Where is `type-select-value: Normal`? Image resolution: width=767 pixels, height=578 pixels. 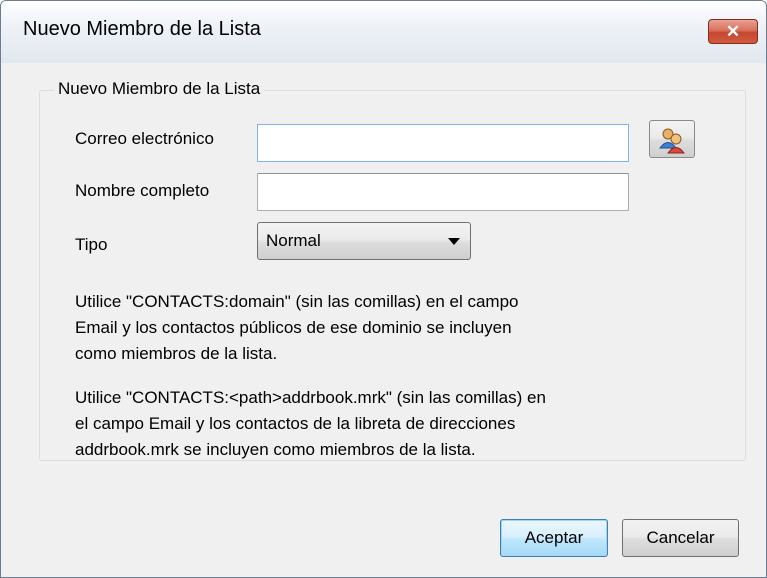 type-select-value: Normal is located at coordinates (293, 240).